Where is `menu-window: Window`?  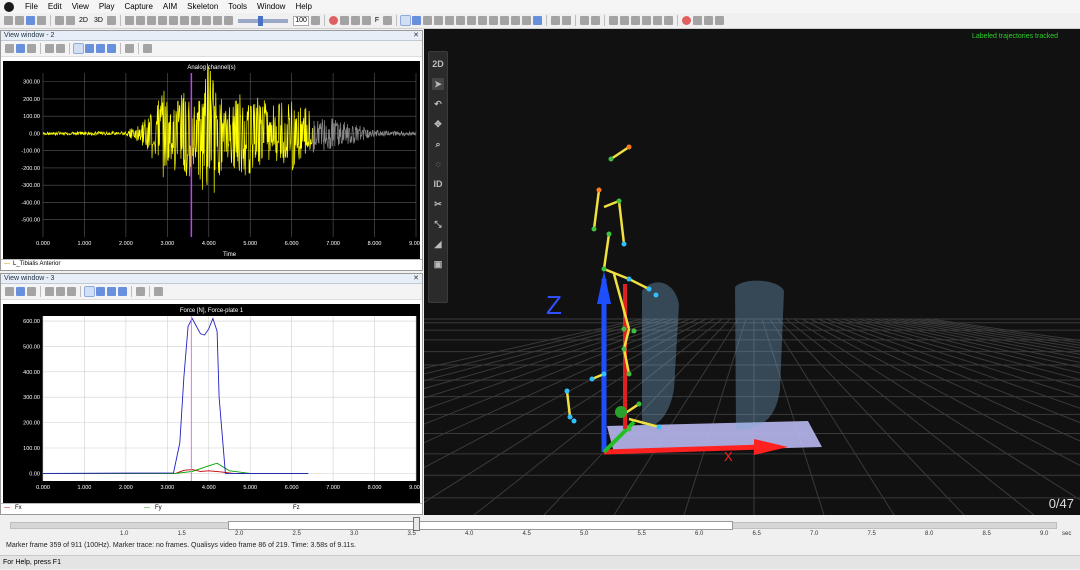
menu-window: Window is located at coordinates (271, 6).